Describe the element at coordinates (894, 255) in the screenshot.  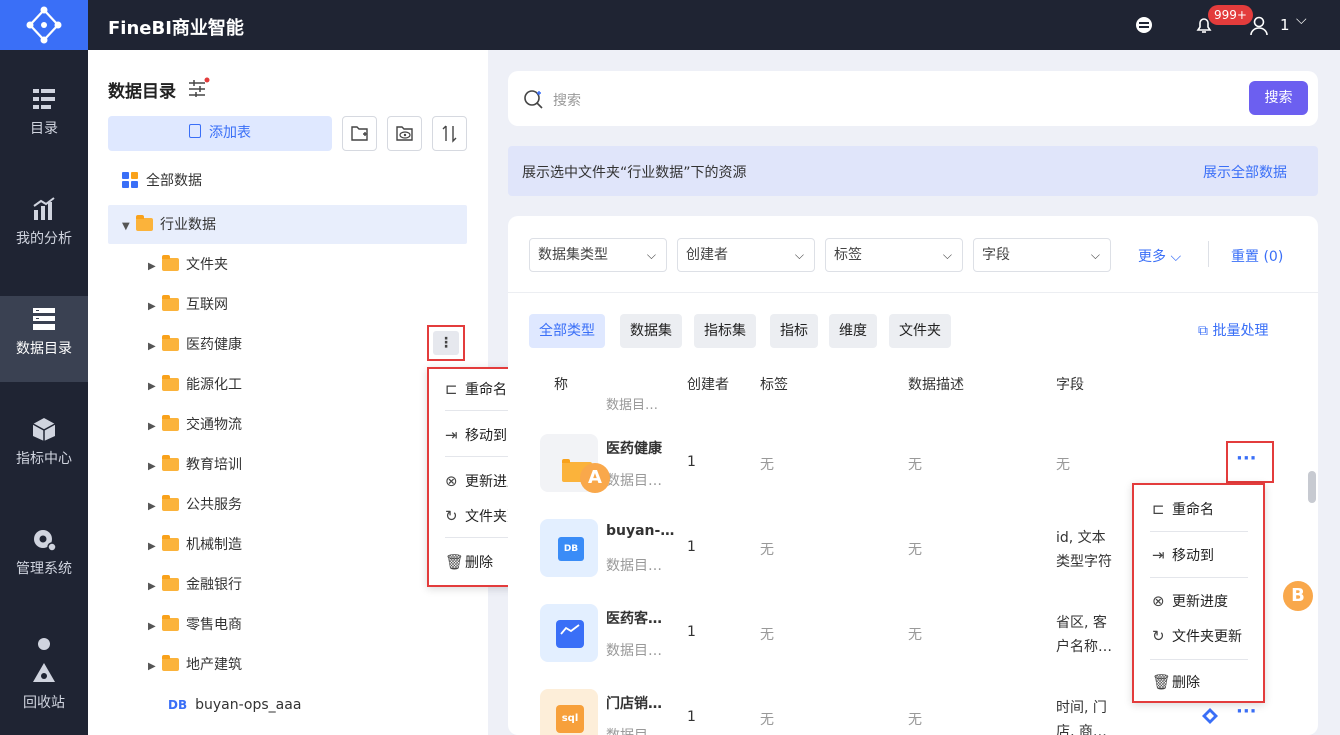
I see `filter-tag: 标签 ⌵` at that location.